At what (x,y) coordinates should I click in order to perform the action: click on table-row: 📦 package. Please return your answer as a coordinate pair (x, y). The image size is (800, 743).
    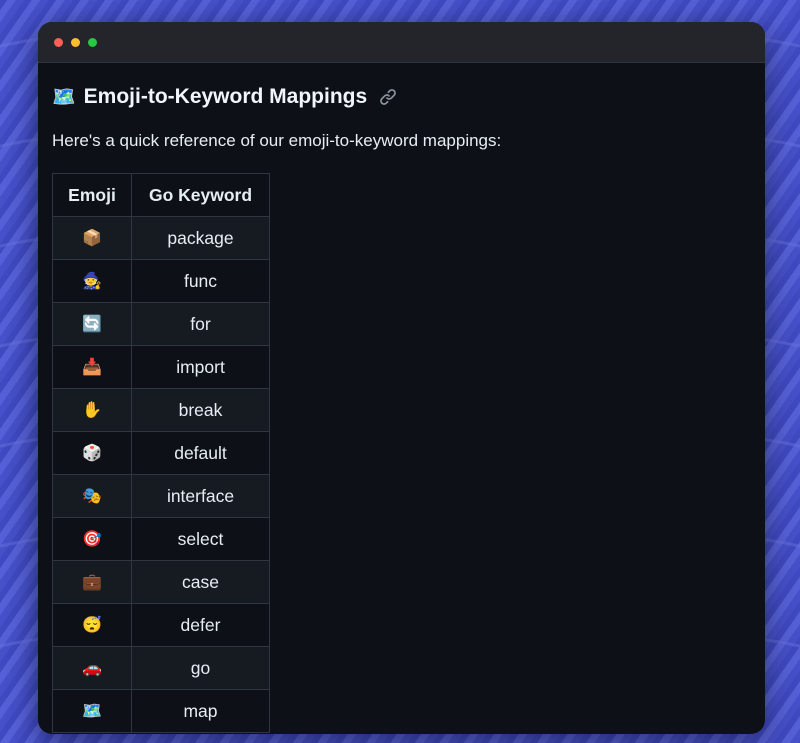
    Looking at the image, I should click on (161, 238).